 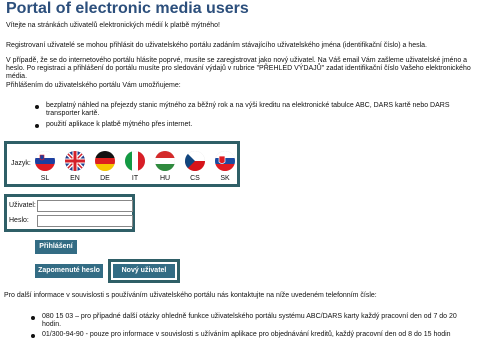 What do you see at coordinates (69, 271) in the screenshot?
I see `forgot-password-button: Zapomenuté heslo` at bounding box center [69, 271].